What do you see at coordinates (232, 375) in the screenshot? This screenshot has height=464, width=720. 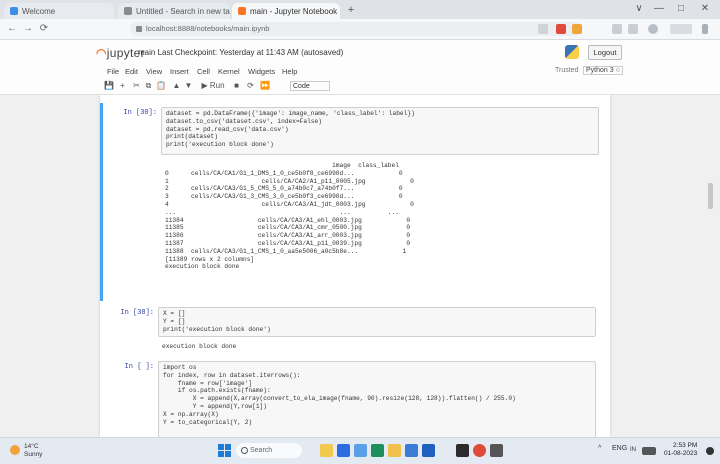 I see `code-line: for index, row in dataset.iterrows():` at bounding box center [232, 375].